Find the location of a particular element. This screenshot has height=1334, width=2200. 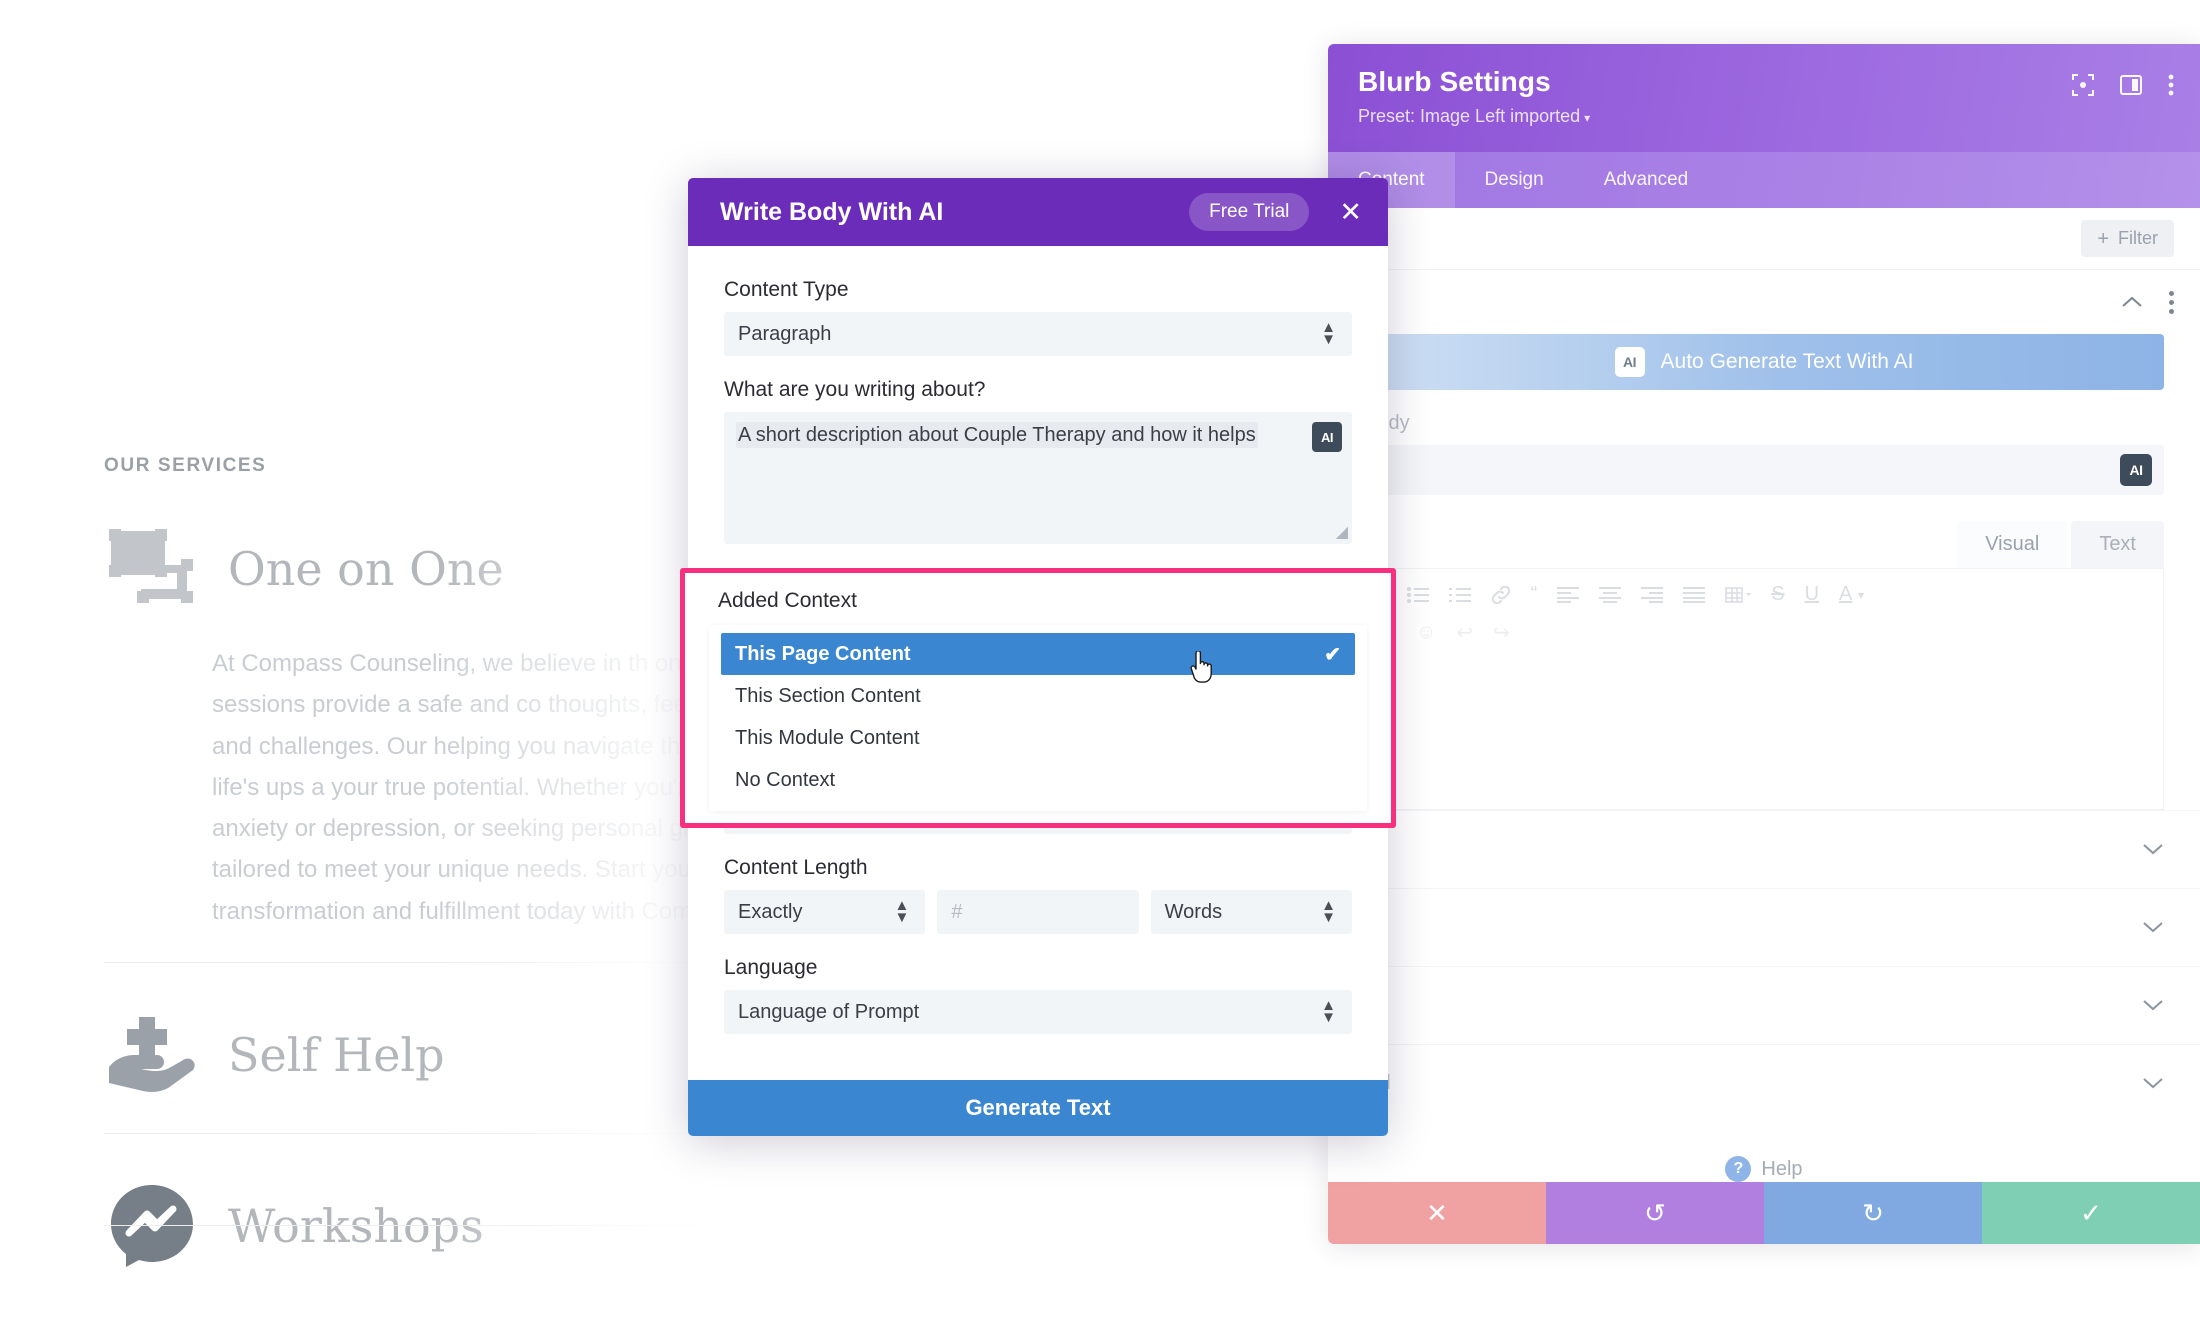

added-context-label: Added Context is located at coordinates (787, 600).